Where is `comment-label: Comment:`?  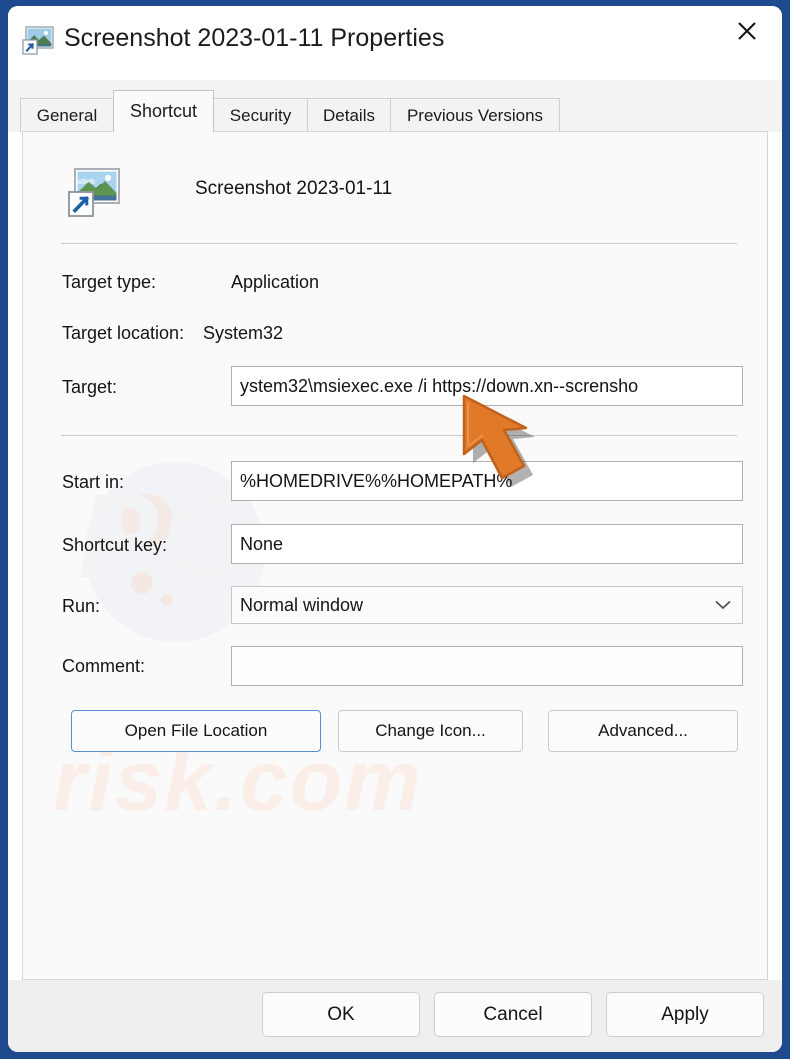
comment-label: Comment: is located at coordinates (104, 666).